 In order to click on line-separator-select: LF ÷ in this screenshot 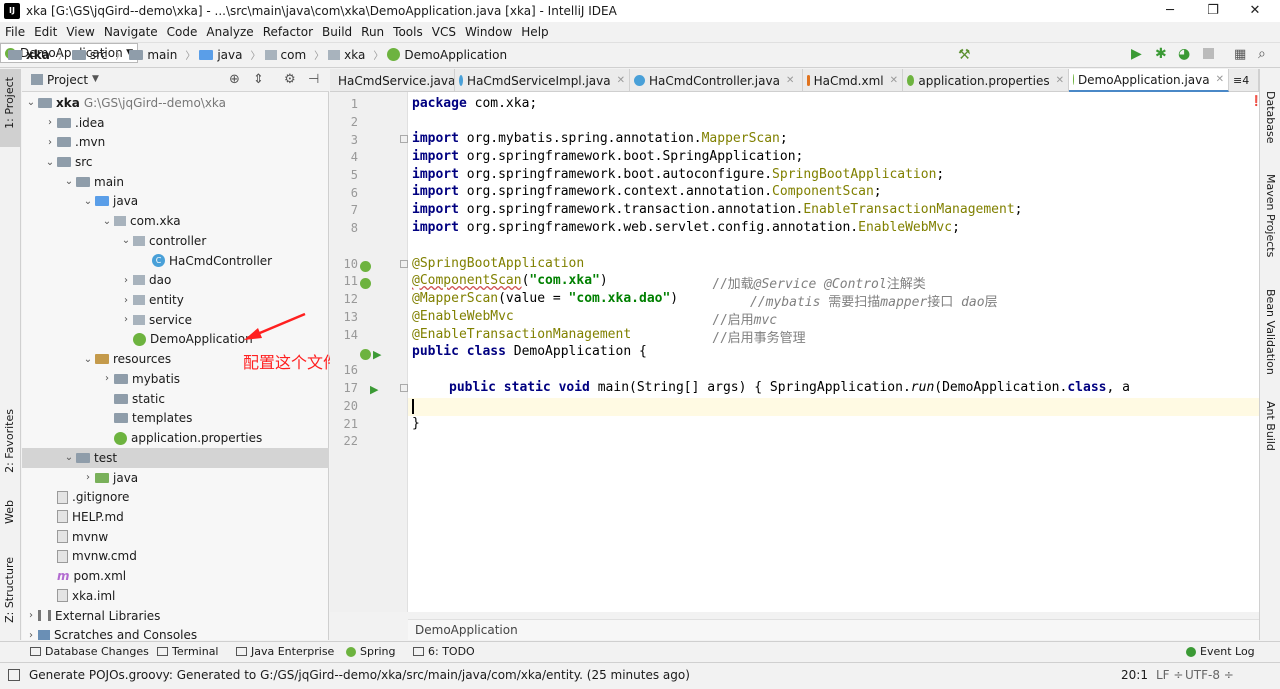, I will do `click(1169, 675)`.